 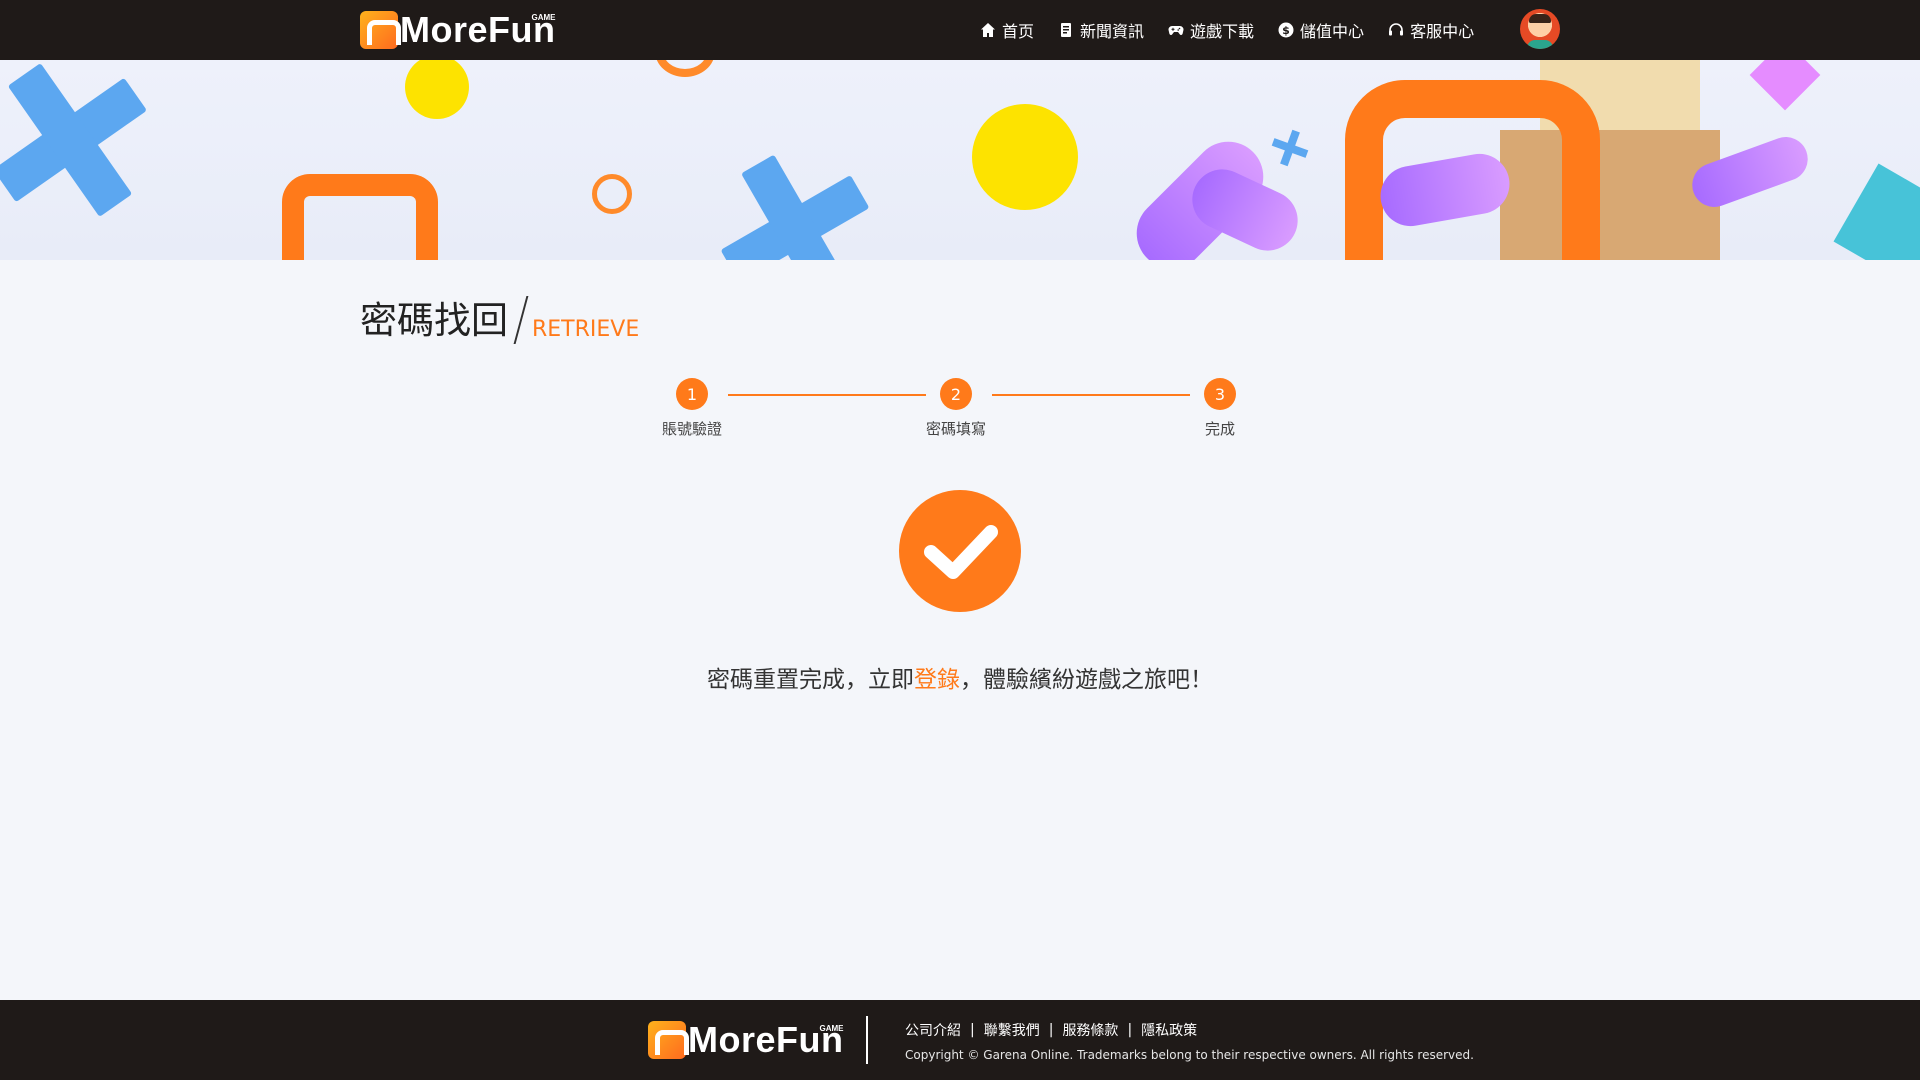 I want to click on title-divider, so click(x=521, y=320).